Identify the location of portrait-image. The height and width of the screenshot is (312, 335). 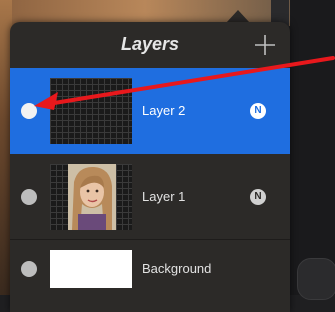
(92, 197).